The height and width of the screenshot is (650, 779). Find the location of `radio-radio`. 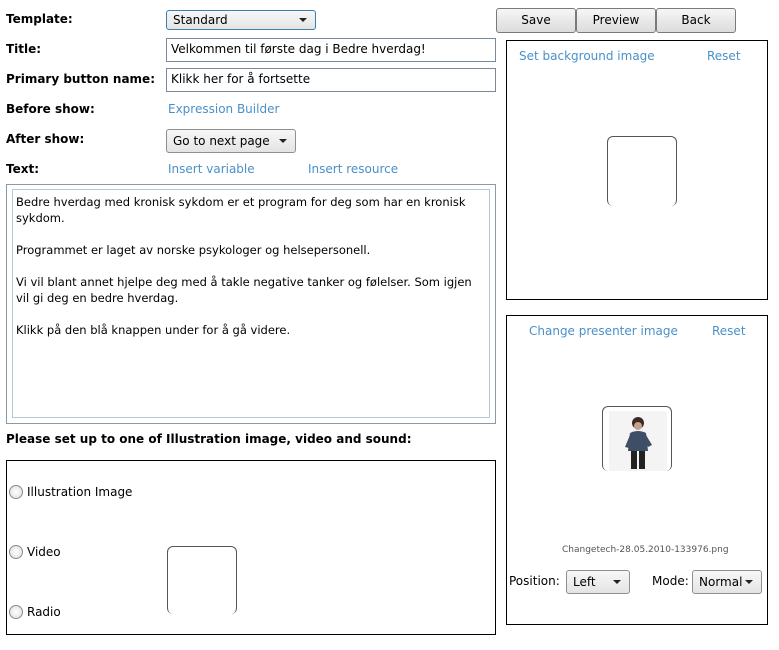

radio-radio is located at coordinates (16, 612).